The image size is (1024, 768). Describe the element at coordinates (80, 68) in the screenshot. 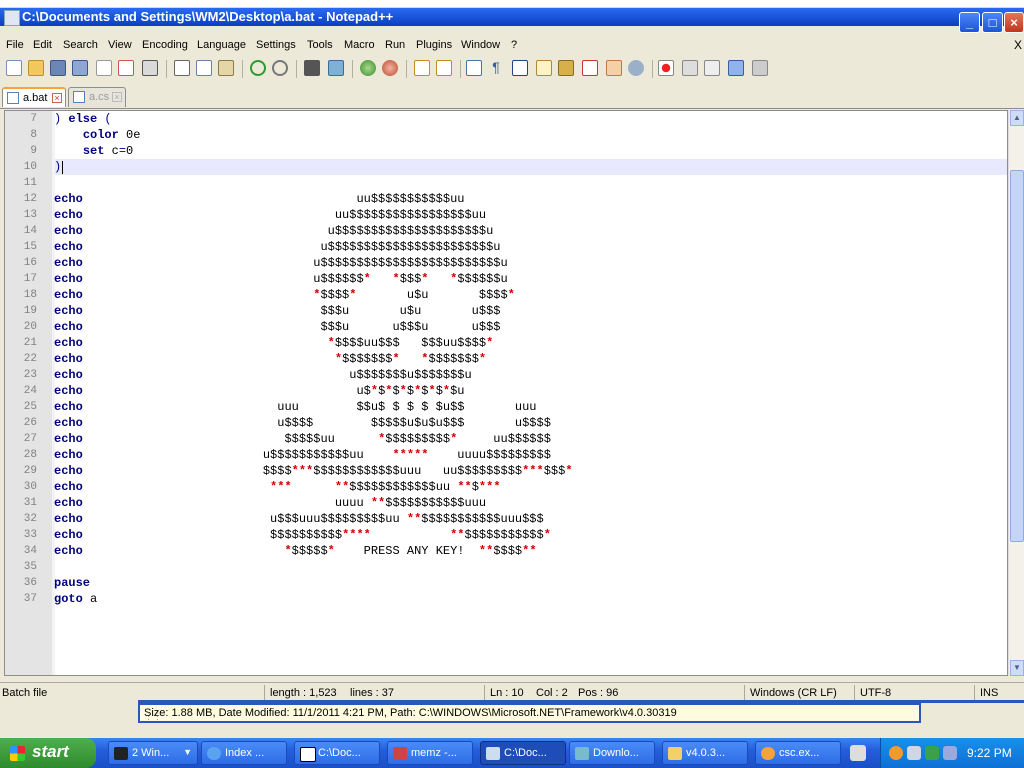

I see `save-all-icon` at that location.